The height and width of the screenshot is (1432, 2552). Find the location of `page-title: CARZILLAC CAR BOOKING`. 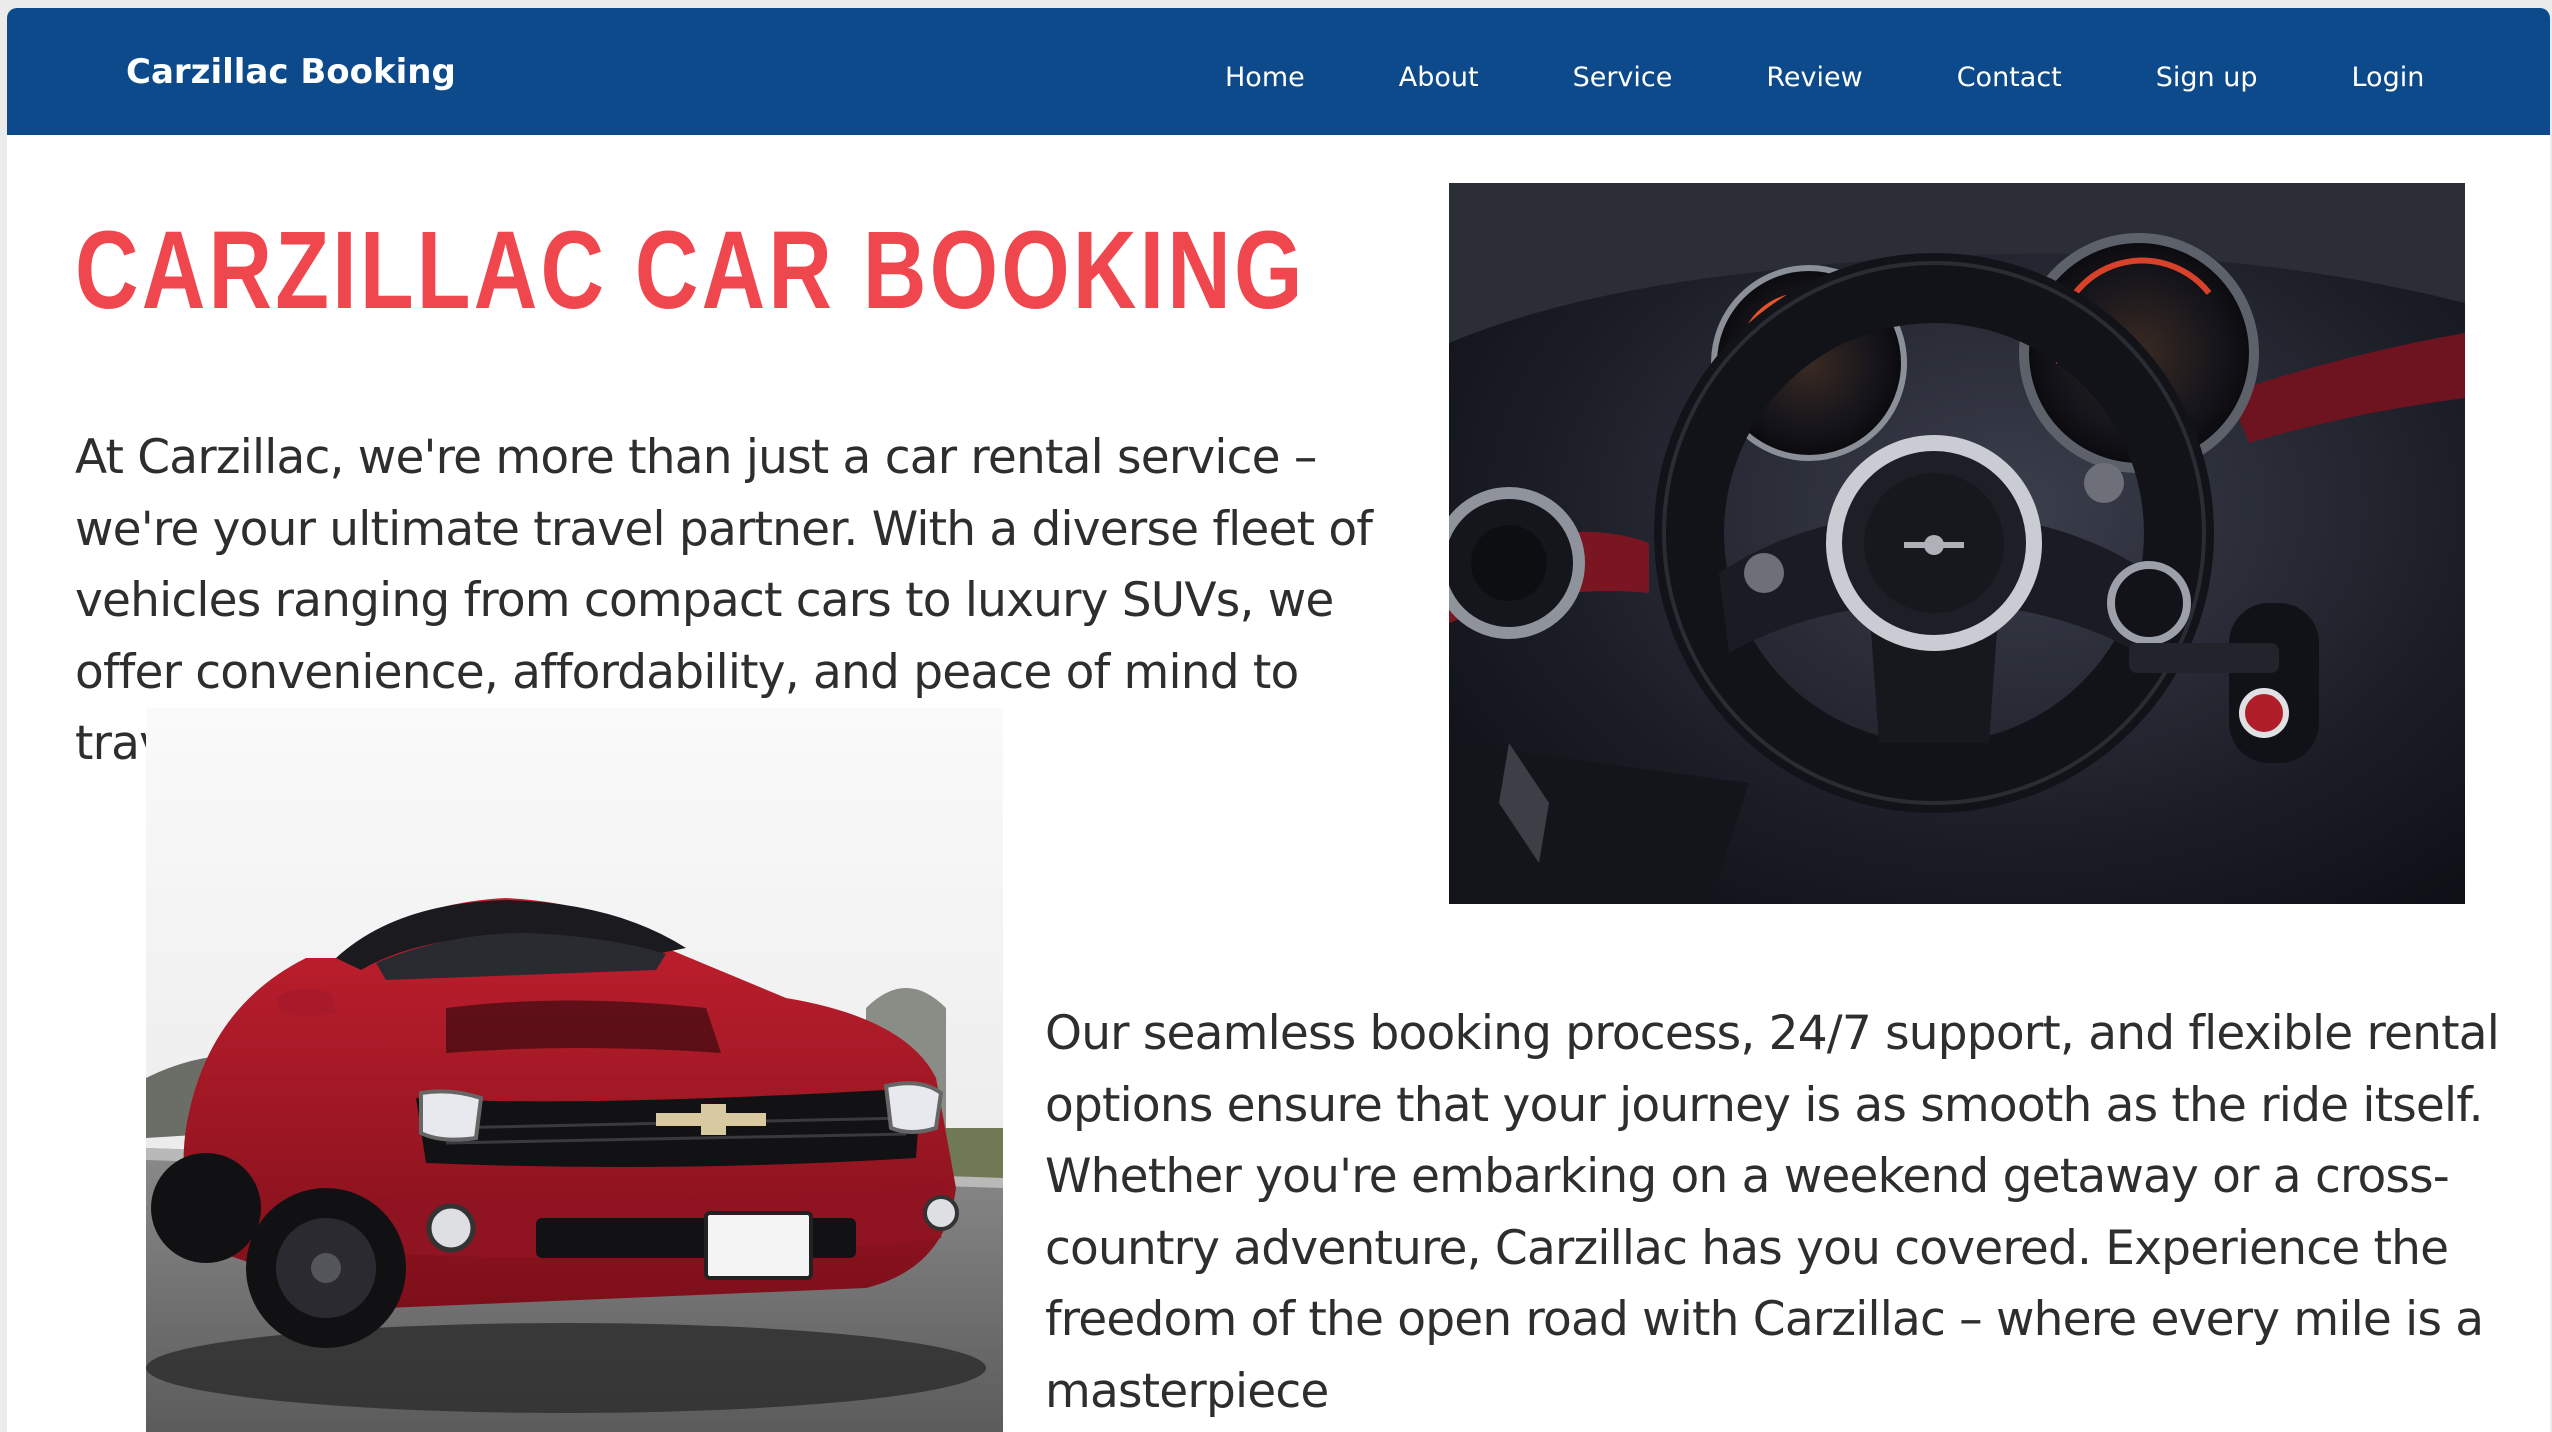

page-title: CARZILLAC CAR BOOKING is located at coordinates (690, 270).